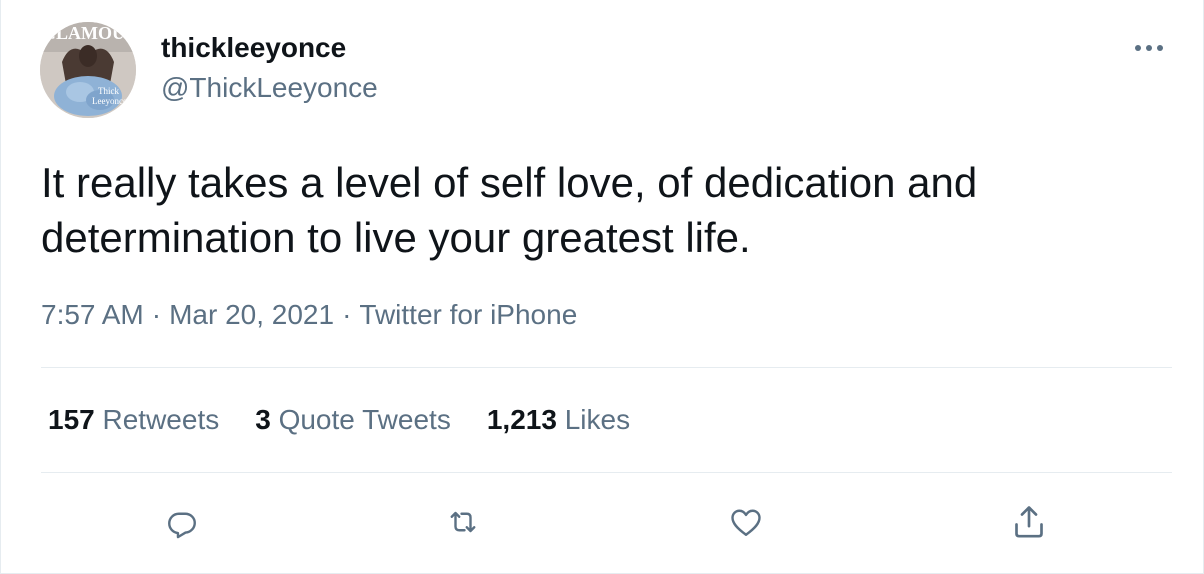  What do you see at coordinates (263, 419) in the screenshot?
I see `quote-tweets-count: 3` at bounding box center [263, 419].